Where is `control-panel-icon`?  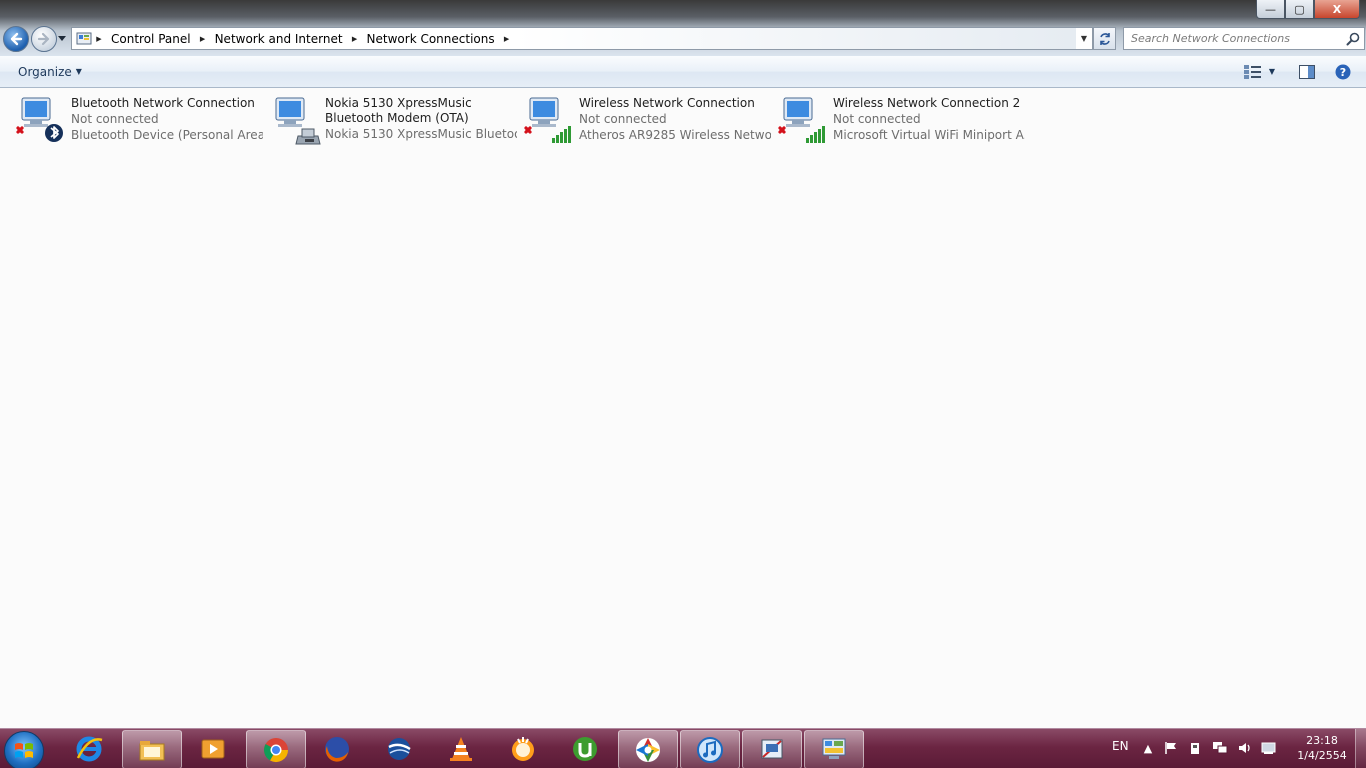
control-panel-icon is located at coordinates (84, 38).